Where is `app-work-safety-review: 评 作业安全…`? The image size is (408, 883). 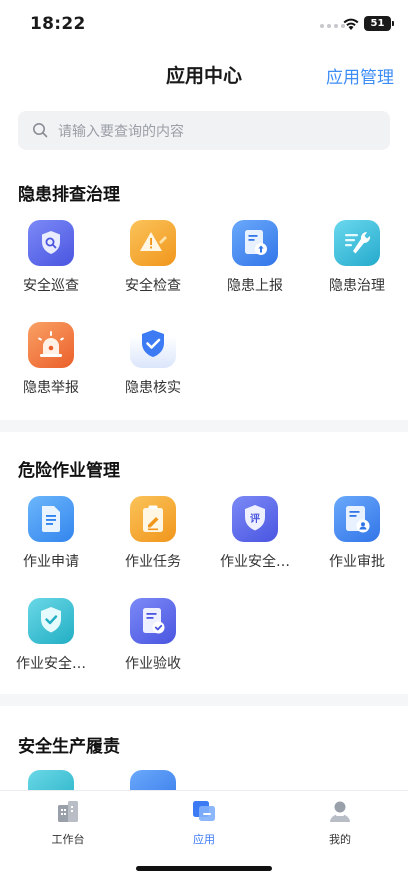 app-work-safety-review: 评 作业安全… is located at coordinates (255, 533).